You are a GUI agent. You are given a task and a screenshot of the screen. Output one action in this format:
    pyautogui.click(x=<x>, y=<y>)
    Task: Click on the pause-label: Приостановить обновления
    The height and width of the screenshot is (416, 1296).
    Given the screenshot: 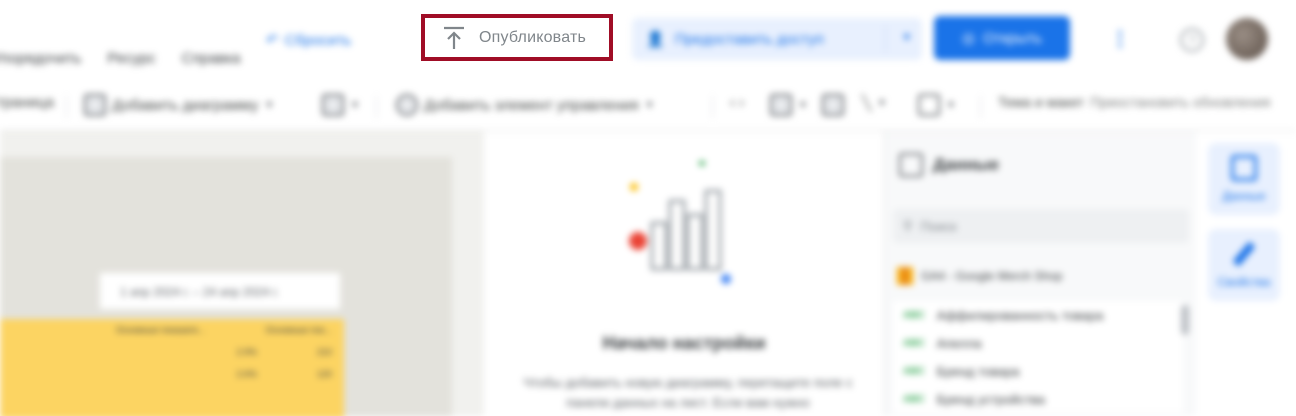 What is the action you would take?
    pyautogui.click(x=1180, y=102)
    